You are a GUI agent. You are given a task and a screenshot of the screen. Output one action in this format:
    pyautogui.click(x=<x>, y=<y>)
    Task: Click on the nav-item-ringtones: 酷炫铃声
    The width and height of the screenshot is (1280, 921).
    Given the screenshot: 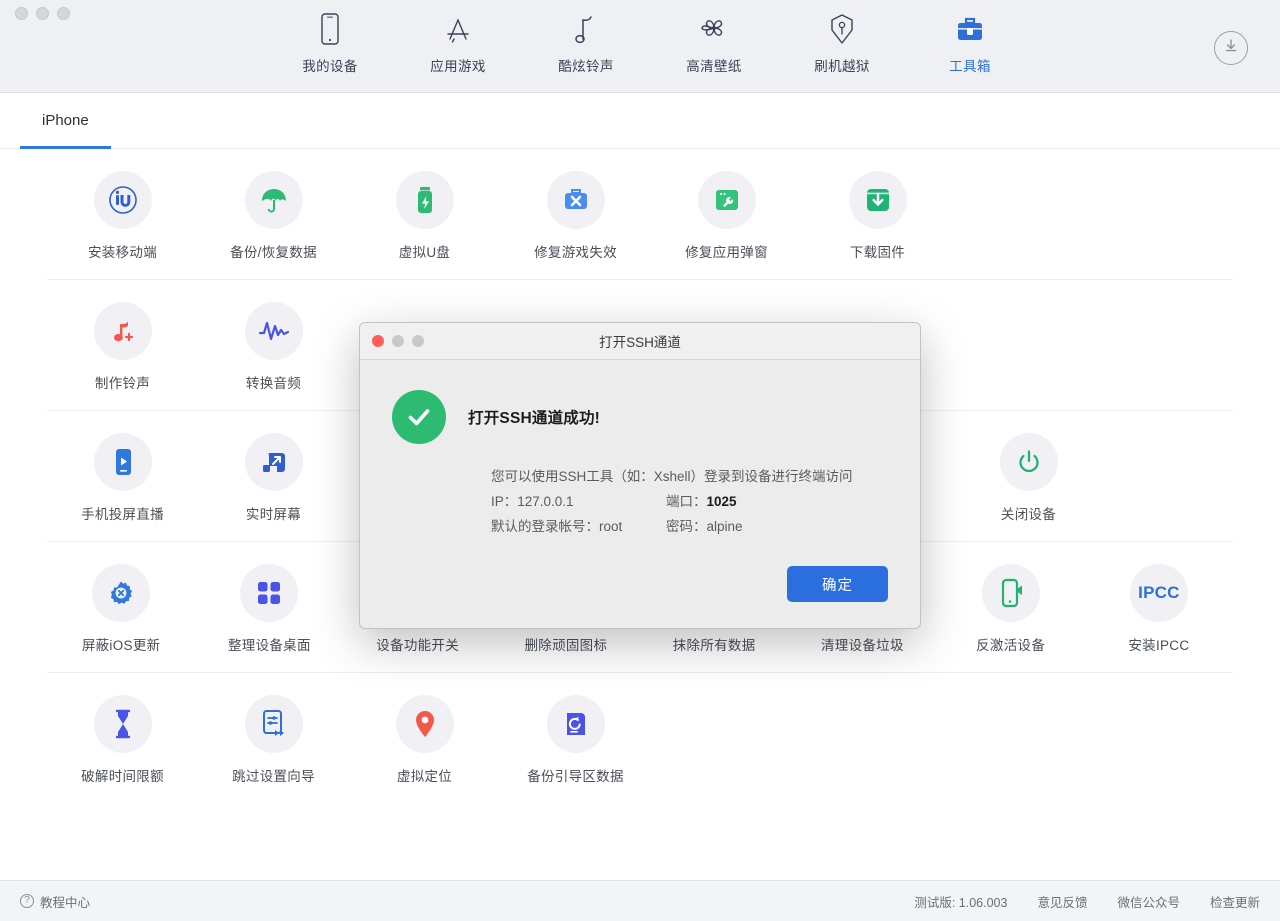 What is the action you would take?
    pyautogui.click(x=586, y=42)
    